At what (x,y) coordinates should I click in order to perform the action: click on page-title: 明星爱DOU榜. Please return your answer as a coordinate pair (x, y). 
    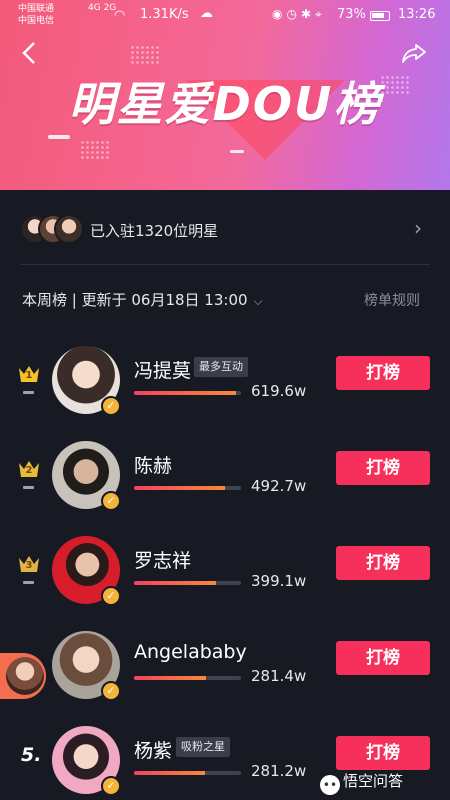
    Looking at the image, I should click on (225, 104).